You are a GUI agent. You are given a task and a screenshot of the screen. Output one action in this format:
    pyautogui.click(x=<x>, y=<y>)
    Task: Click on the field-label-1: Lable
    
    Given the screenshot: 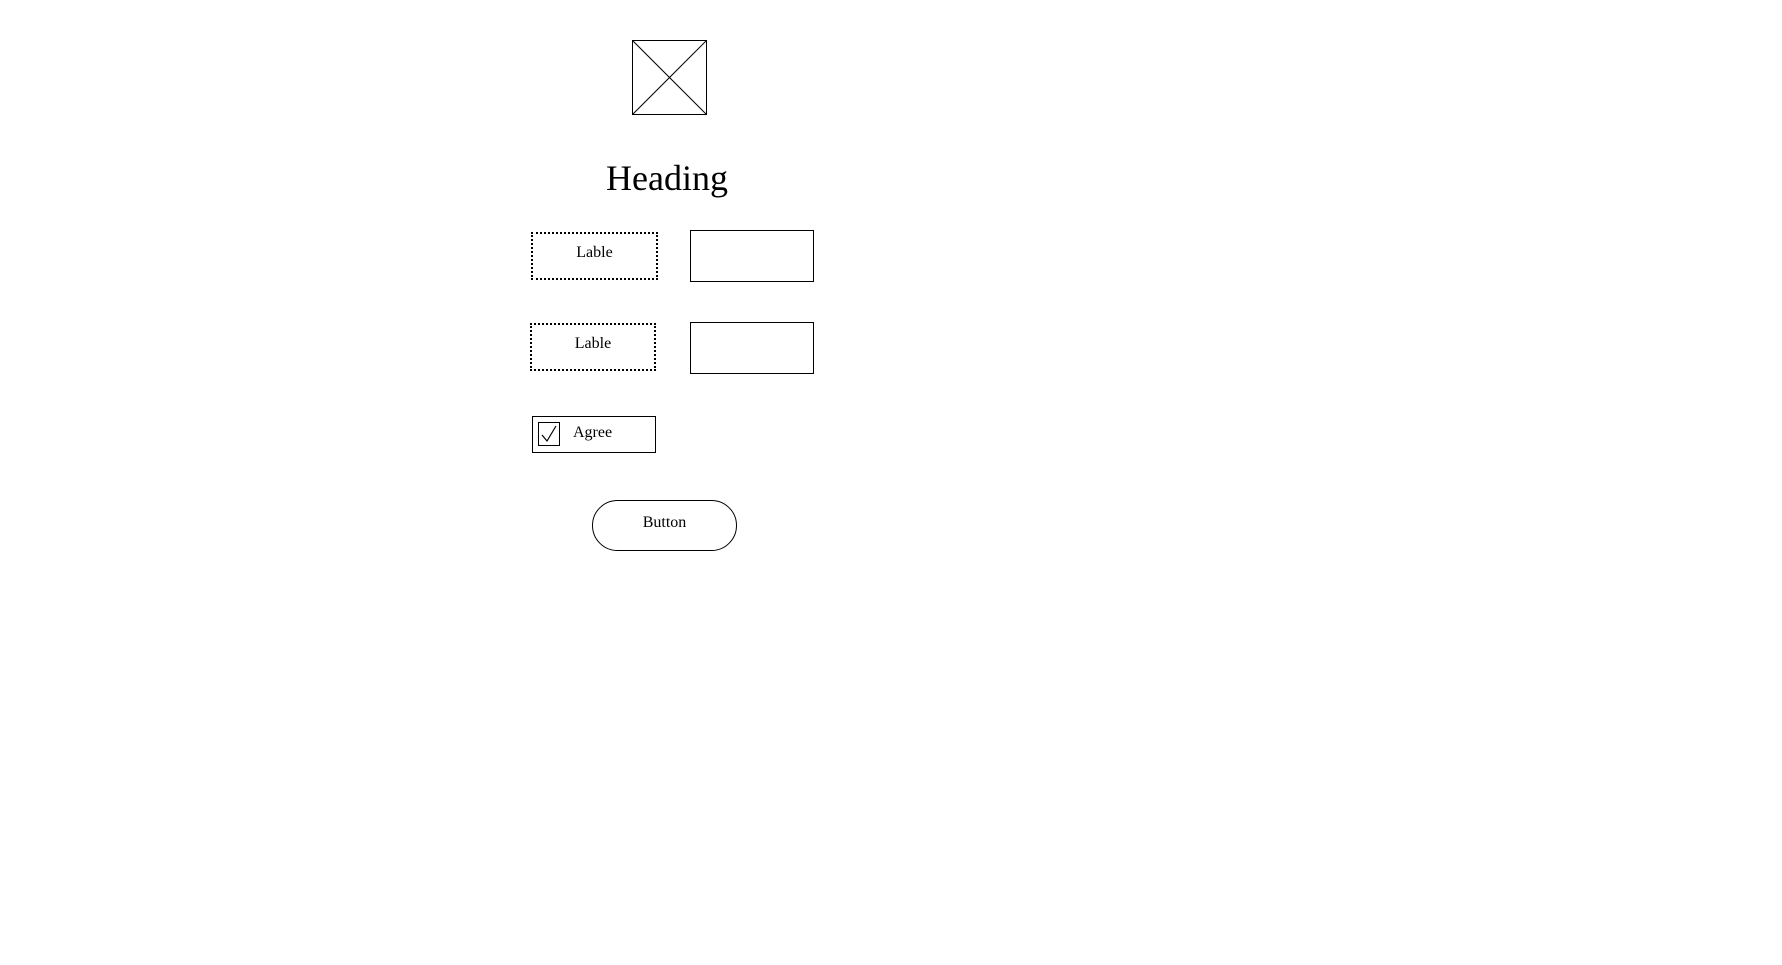 What is the action you would take?
    pyautogui.click(x=594, y=256)
    